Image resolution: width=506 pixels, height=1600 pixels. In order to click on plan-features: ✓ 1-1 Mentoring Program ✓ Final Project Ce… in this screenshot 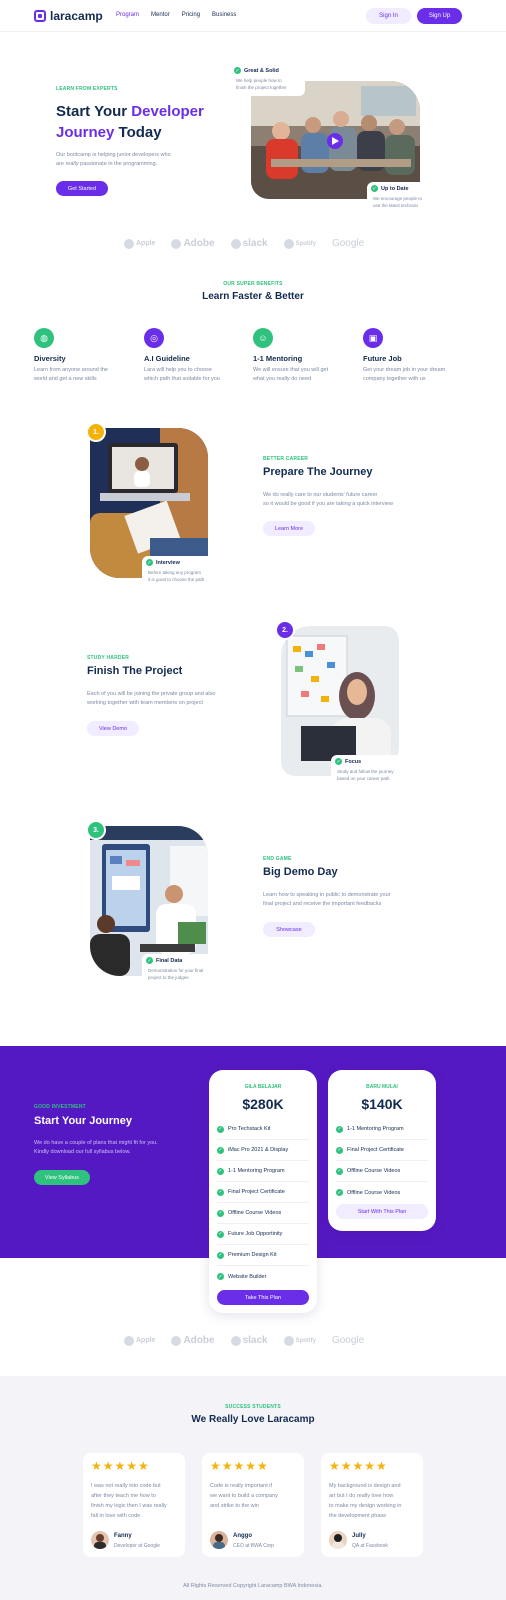, I will do `click(382, 1161)`.